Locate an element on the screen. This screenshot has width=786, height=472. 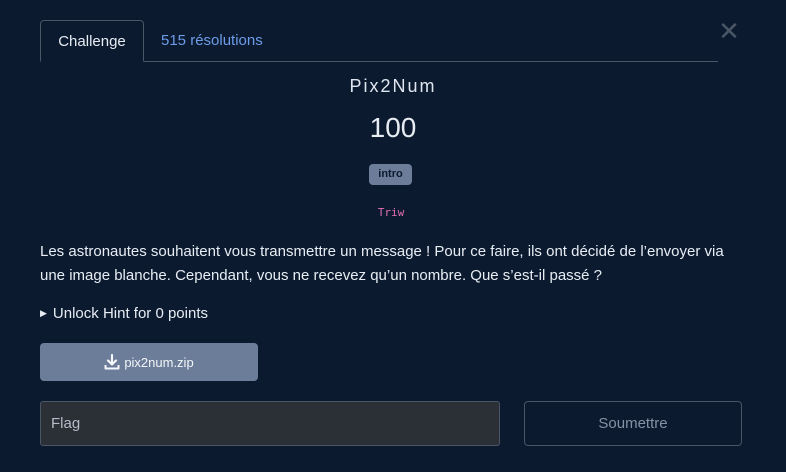
close-icon: ✕ is located at coordinates (729, 31).